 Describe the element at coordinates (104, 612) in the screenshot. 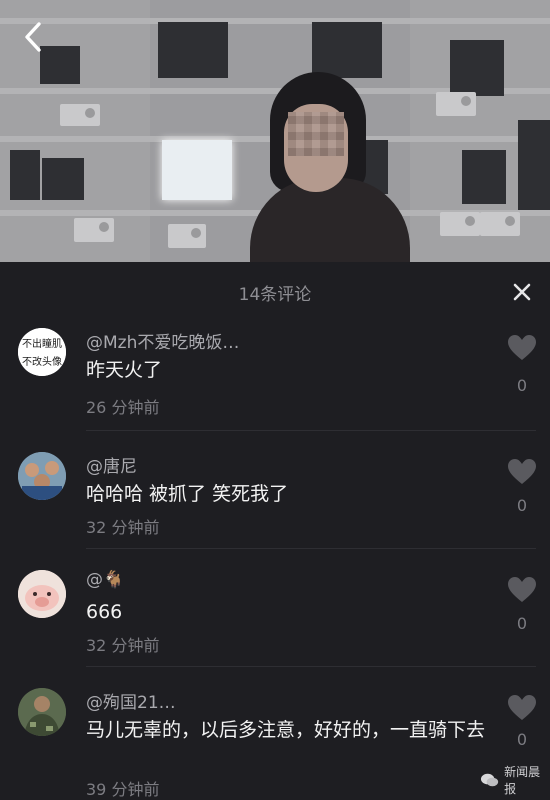

I see `comment-text: 666` at that location.